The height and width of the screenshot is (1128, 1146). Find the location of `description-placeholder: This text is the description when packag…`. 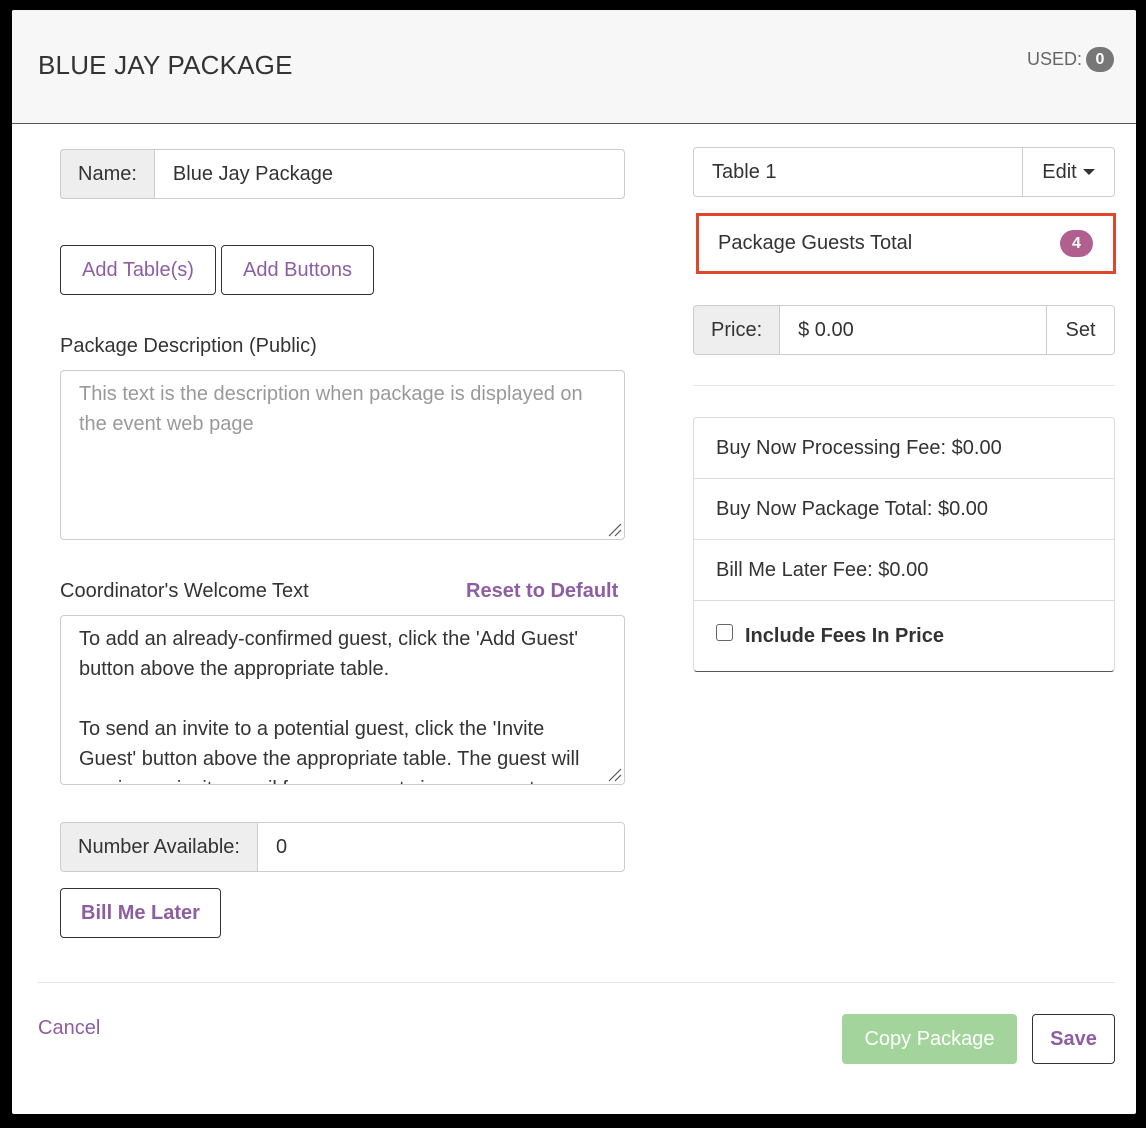

description-placeholder: This text is the description when packag… is located at coordinates (331, 409).